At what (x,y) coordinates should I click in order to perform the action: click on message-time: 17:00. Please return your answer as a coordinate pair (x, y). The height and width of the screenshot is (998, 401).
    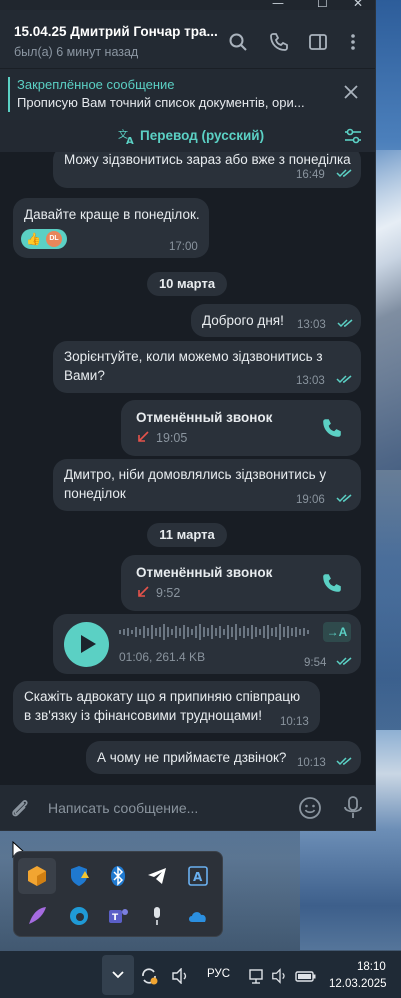
    Looking at the image, I should click on (183, 247).